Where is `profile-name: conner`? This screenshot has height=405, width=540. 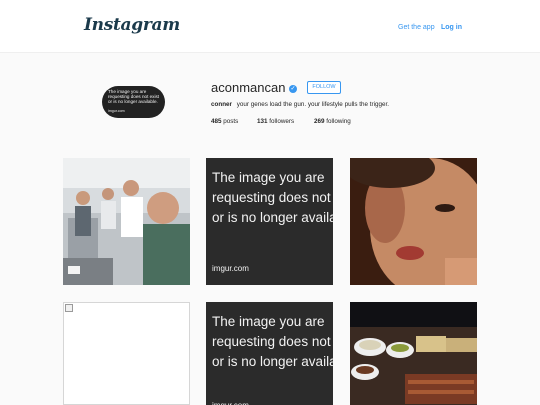
profile-name: conner is located at coordinates (221, 104).